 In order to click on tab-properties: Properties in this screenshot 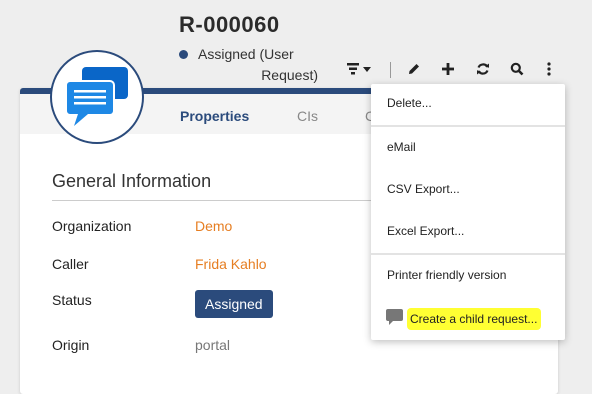, I will do `click(214, 116)`.